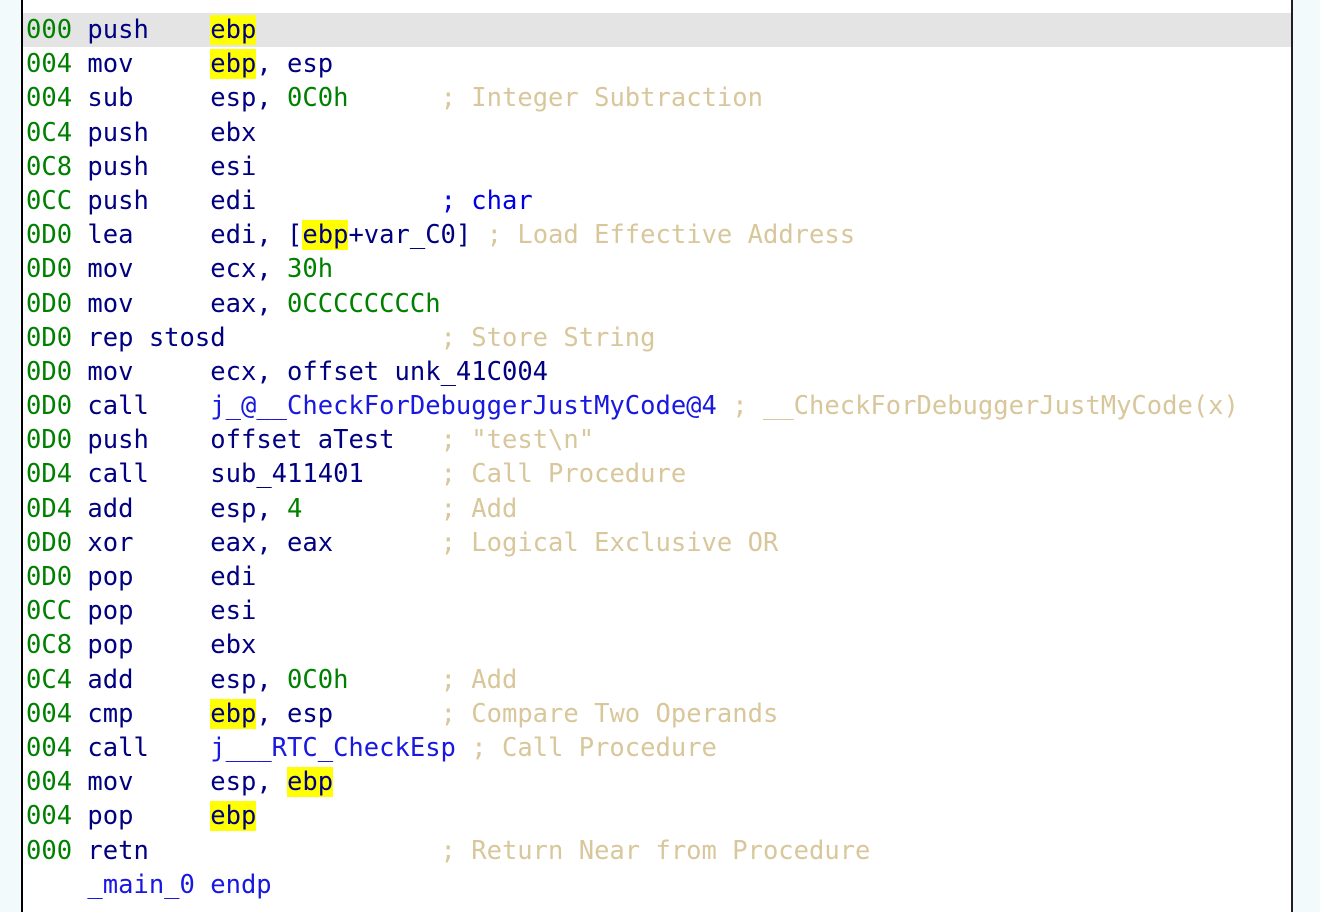 The image size is (1320, 912). I want to click on instruction-mnemonic: cmp, so click(110, 714).